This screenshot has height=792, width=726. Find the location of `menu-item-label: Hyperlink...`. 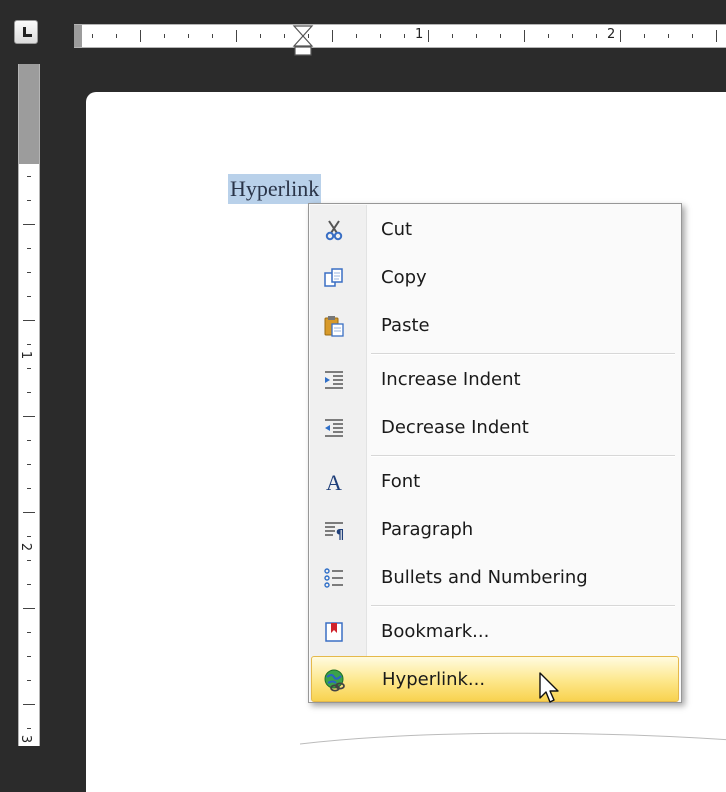

menu-item-label: Hyperlink... is located at coordinates (434, 679).